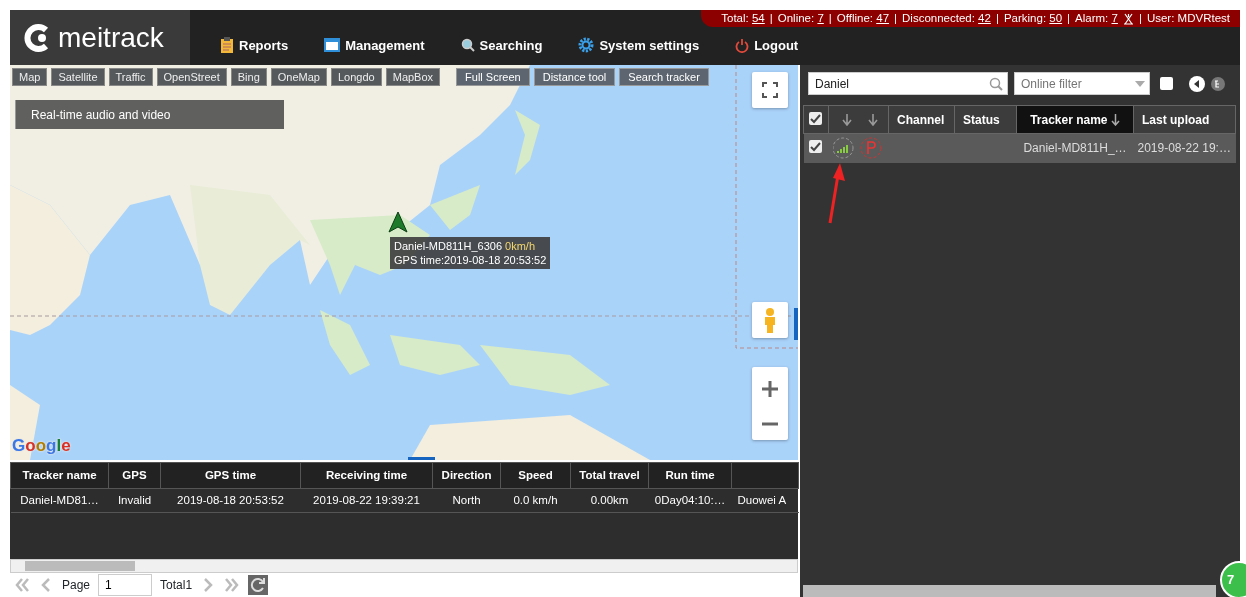  I want to click on status-count: Parking: 50, so click(1033, 18).